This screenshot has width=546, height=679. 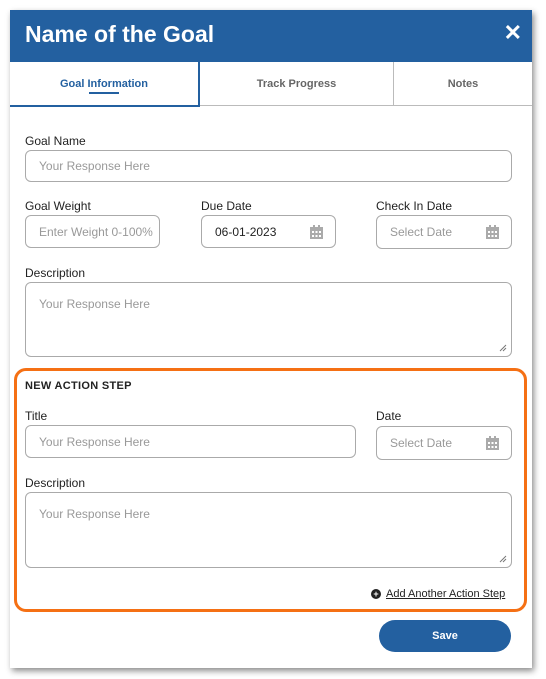 I want to click on add-action-step-label: Add Another Action Step, so click(x=446, y=594).